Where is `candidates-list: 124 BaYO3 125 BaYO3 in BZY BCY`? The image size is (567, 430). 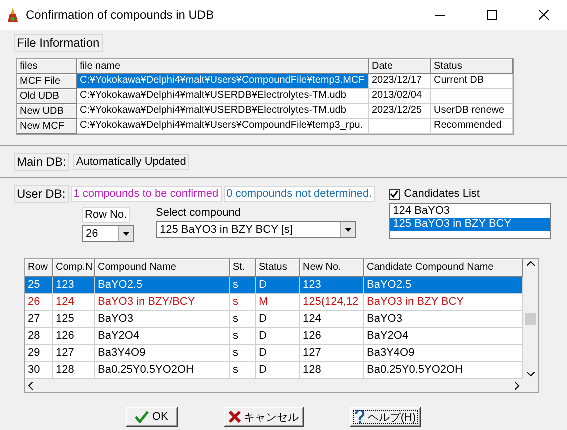
candidates-list: 124 BaYO3 125 BaYO3 in BZY BCY is located at coordinates (470, 221).